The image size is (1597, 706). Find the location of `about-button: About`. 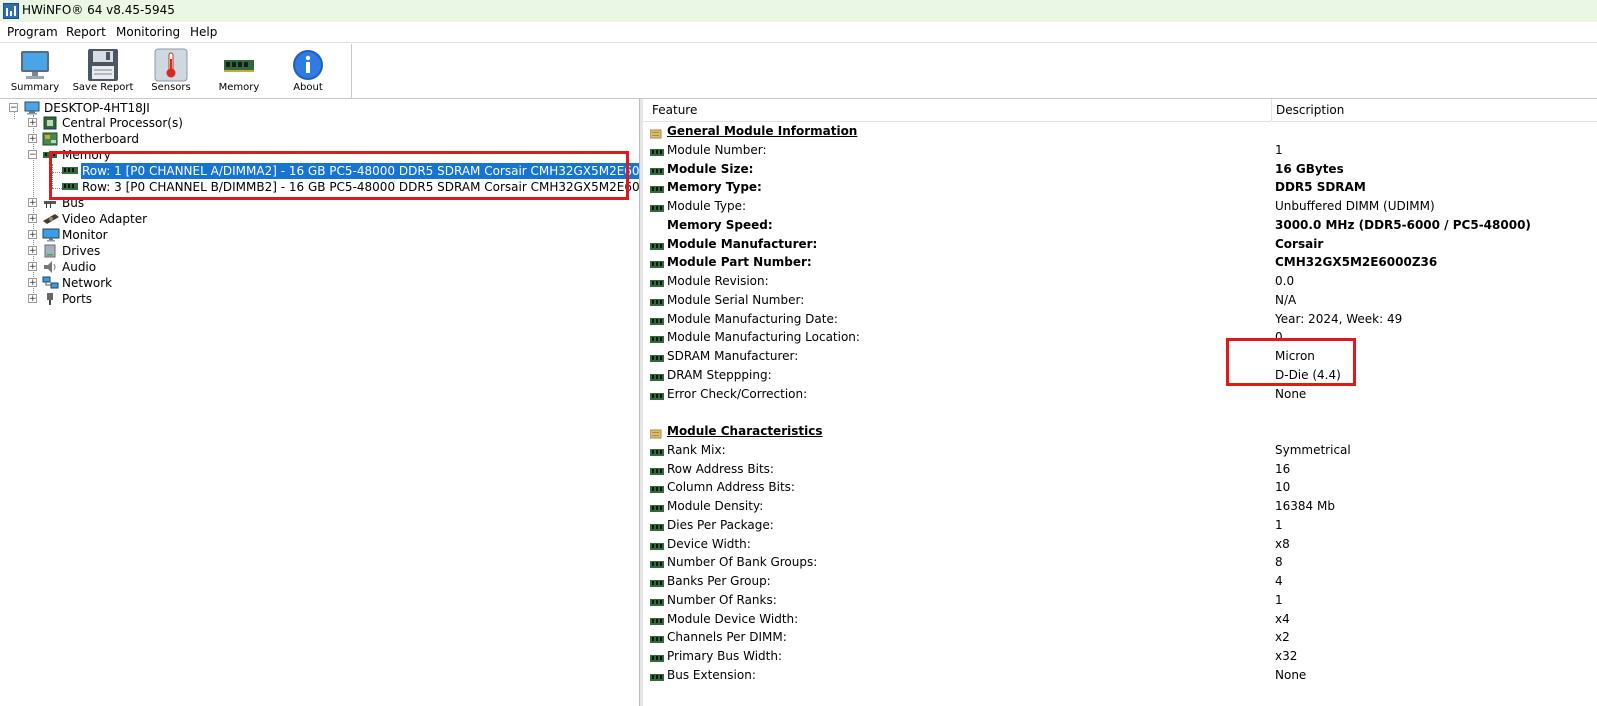

about-button: About is located at coordinates (308, 70).